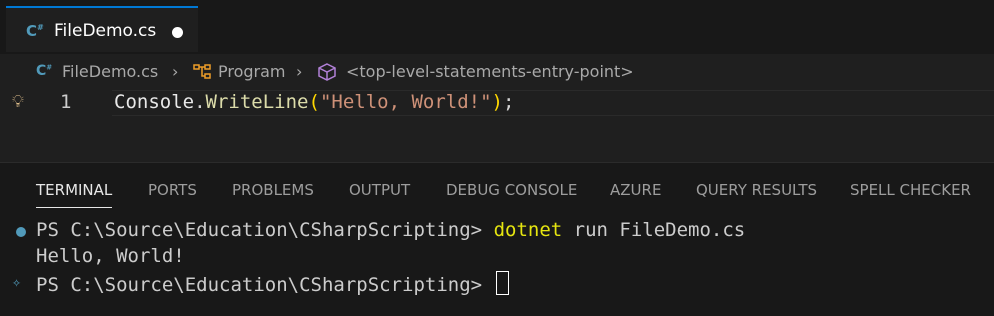  What do you see at coordinates (502, 283) in the screenshot?
I see `terminal-cursor` at bounding box center [502, 283].